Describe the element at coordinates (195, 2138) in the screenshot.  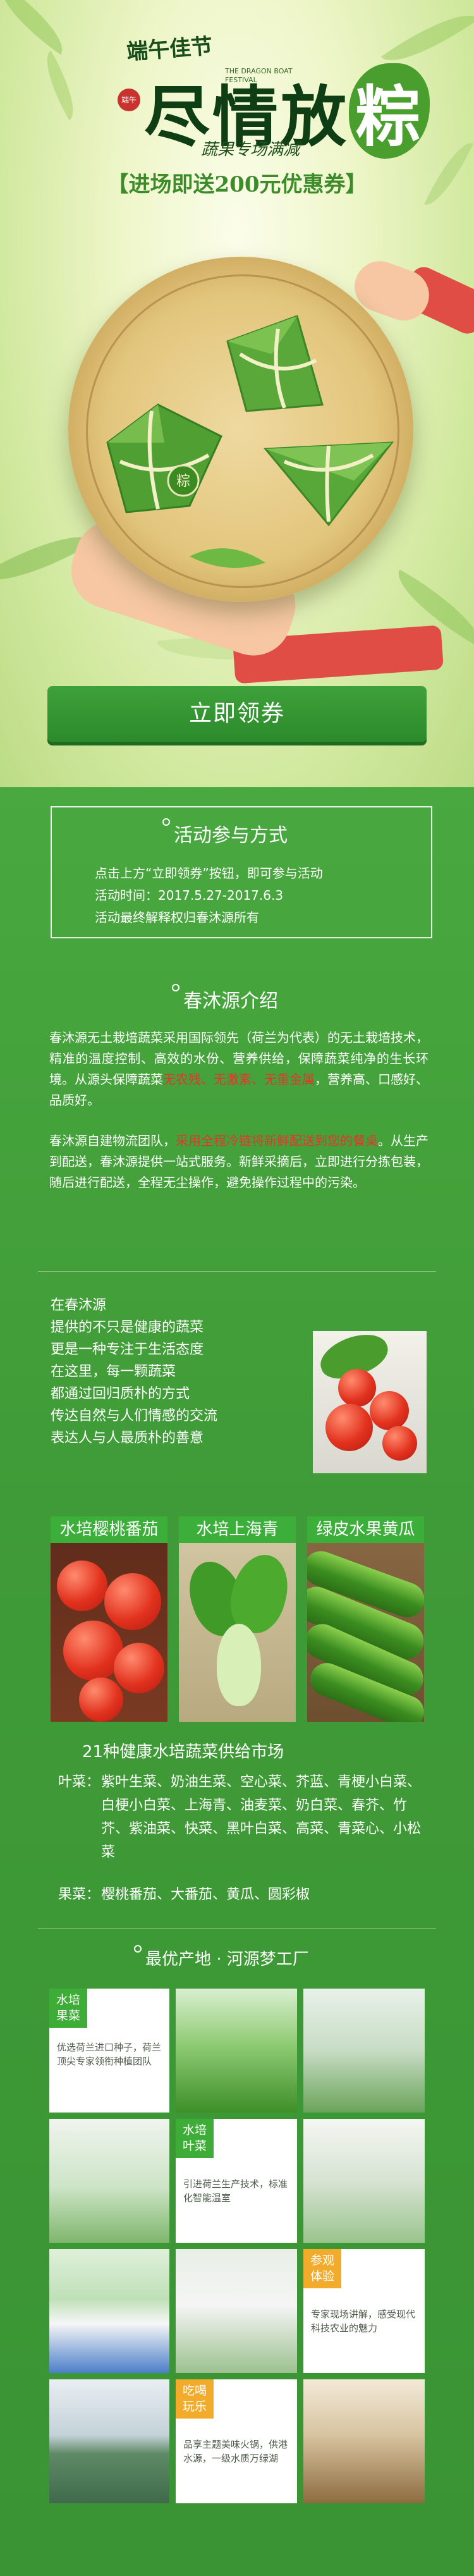
I see `origin-card-tag: 水培 叶菜` at that location.